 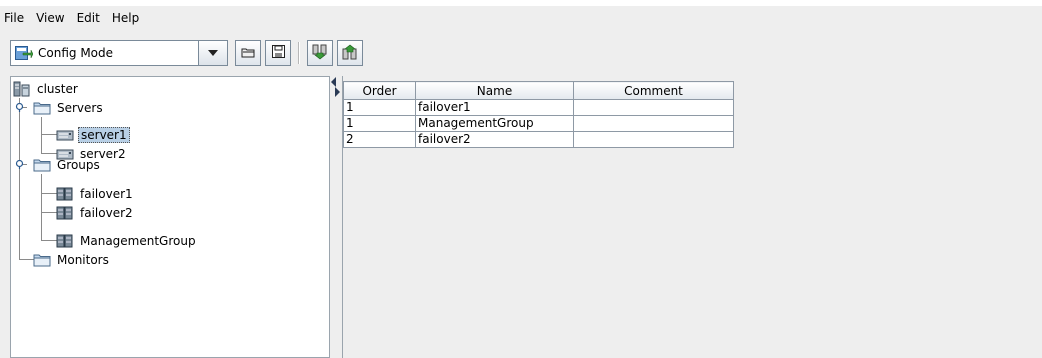 I want to click on tree-node-monitors: Monitors, so click(x=72, y=259).